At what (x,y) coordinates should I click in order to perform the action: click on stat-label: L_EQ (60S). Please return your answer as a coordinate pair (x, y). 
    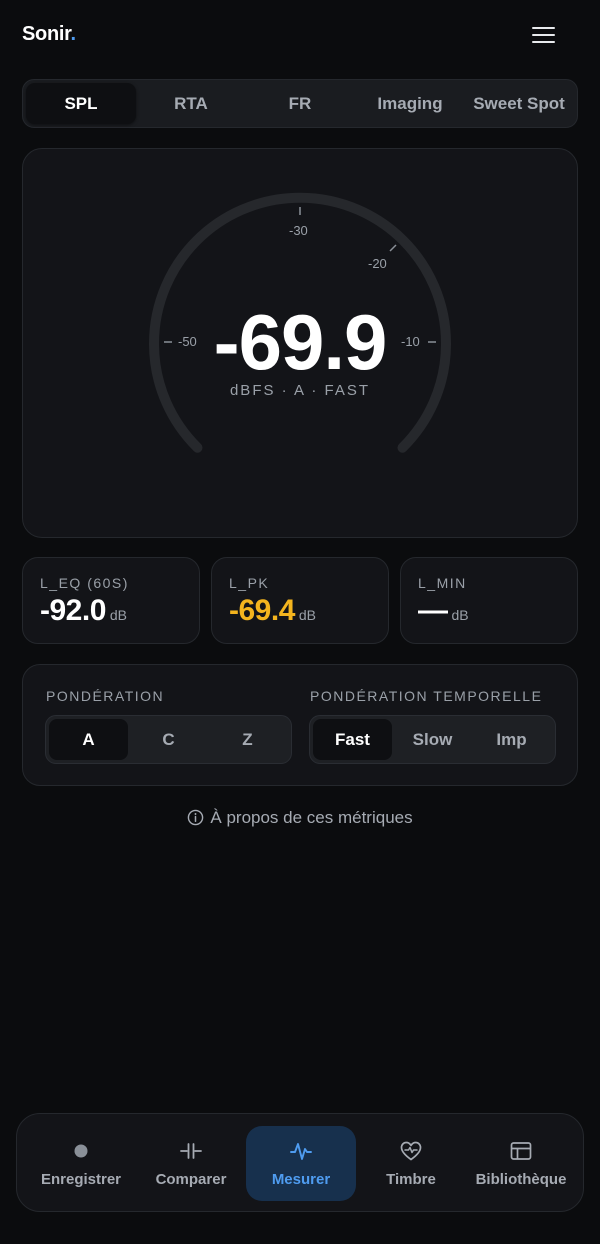
    Looking at the image, I should click on (84, 583).